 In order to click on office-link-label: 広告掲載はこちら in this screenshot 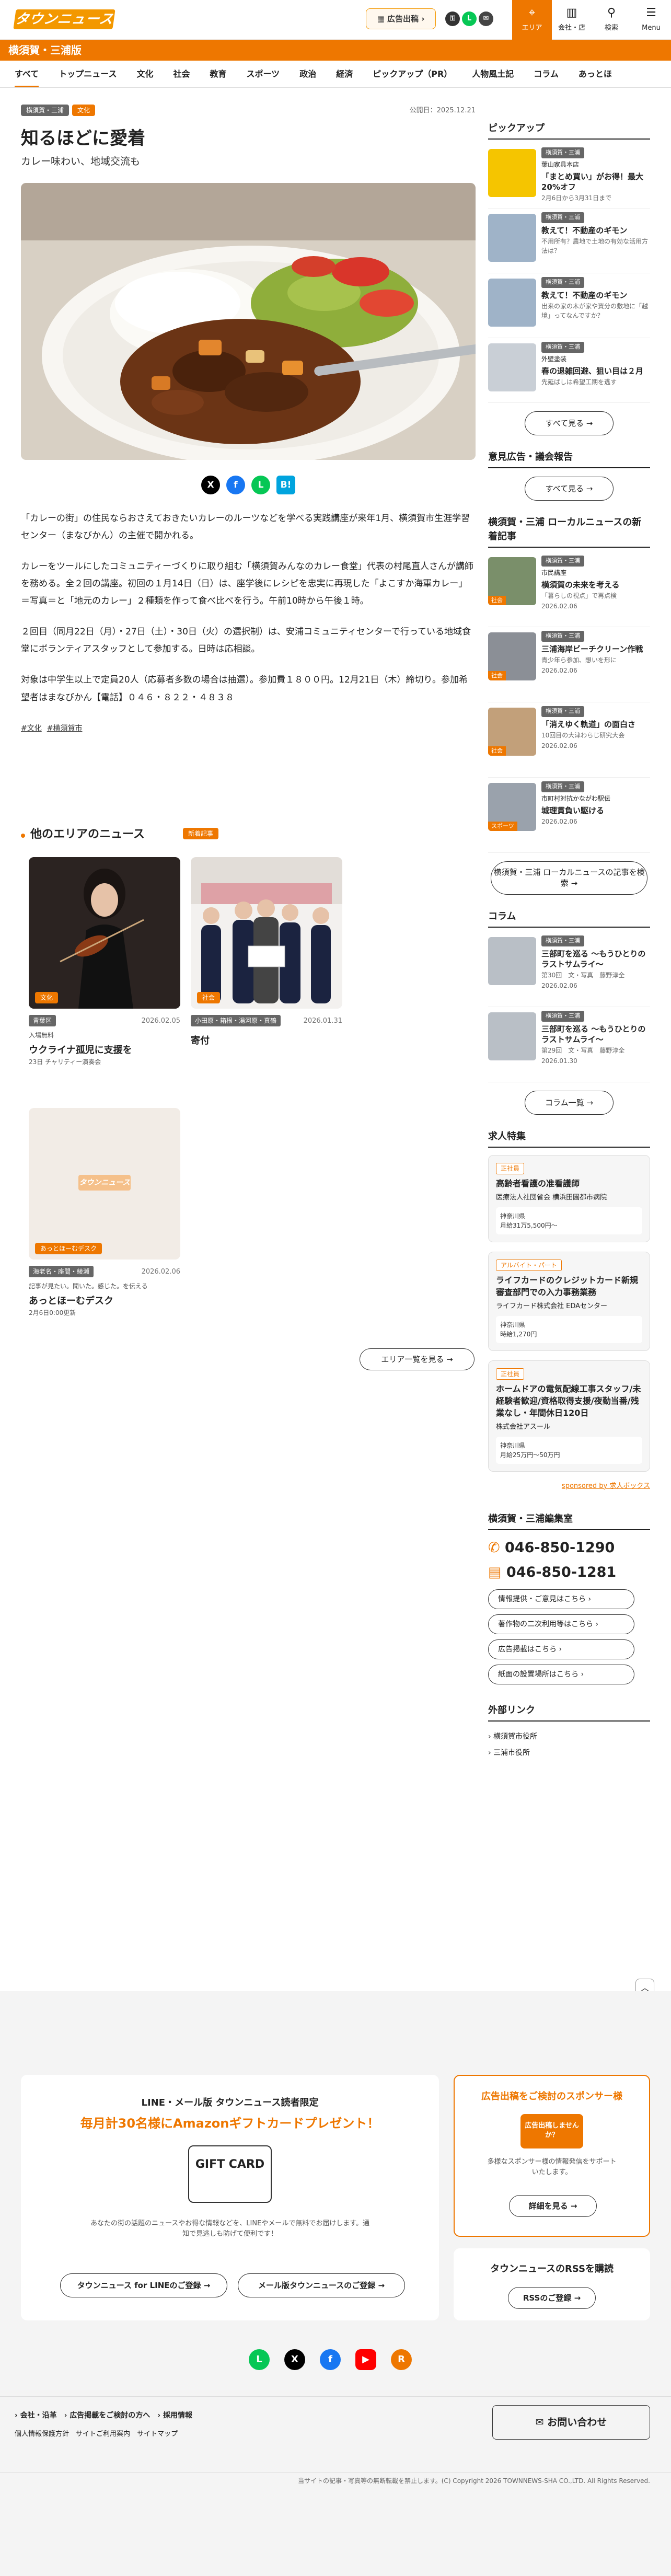, I will do `click(527, 1649)`.